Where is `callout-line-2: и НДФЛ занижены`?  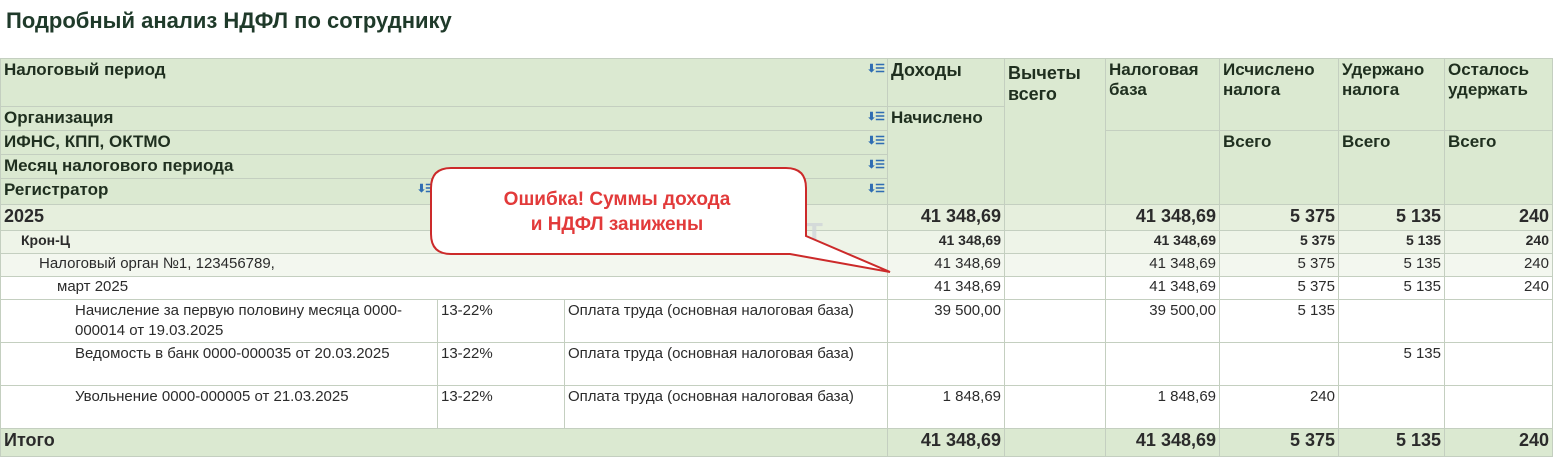
callout-line-2: и НДФЛ занижены is located at coordinates (617, 224).